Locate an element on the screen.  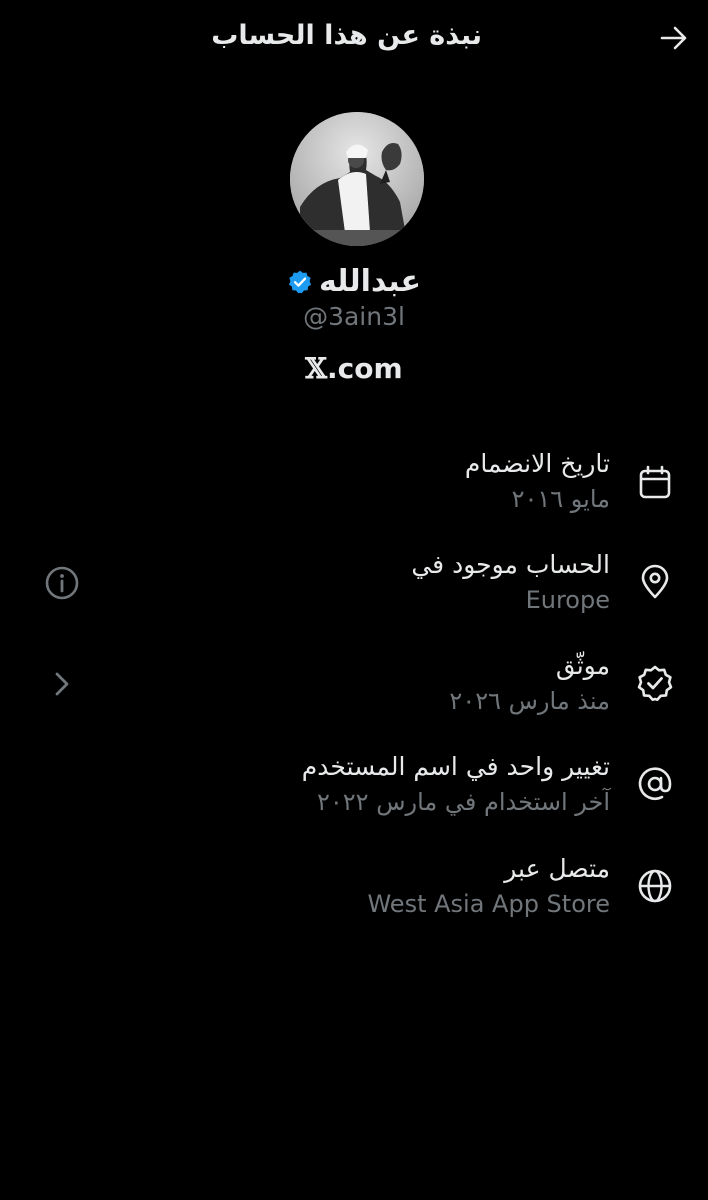
platform-domain: .com is located at coordinates (365, 368).